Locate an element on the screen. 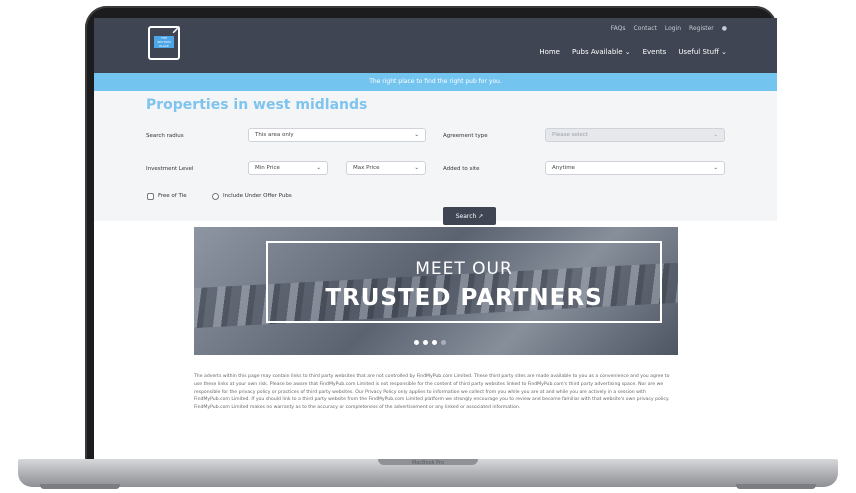 This screenshot has width=856, height=493. nav-events: Events is located at coordinates (655, 52).